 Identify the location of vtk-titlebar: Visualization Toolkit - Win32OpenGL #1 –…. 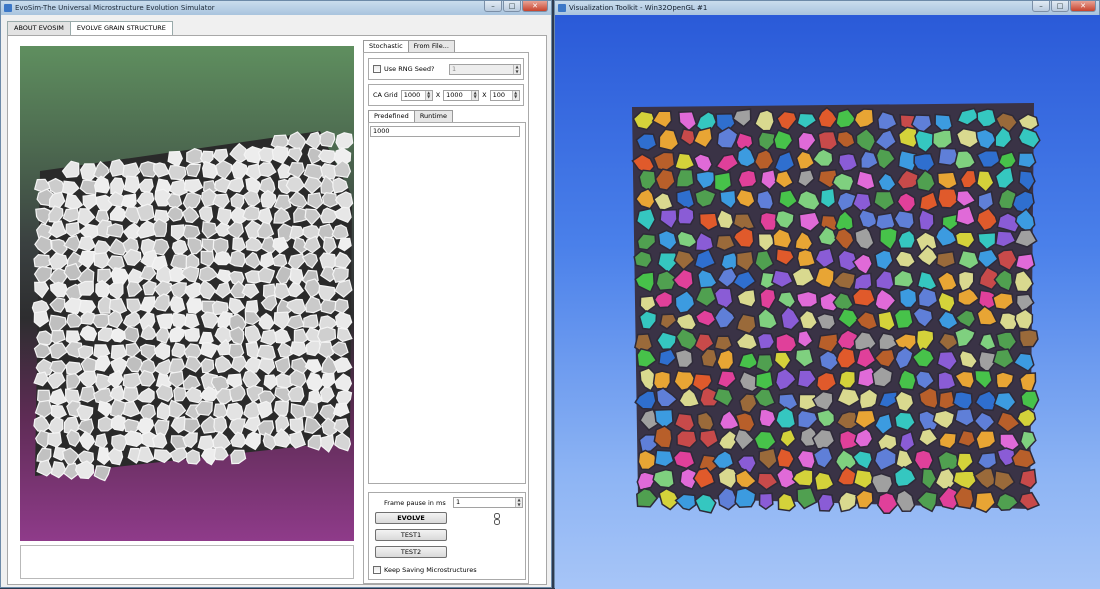
(827, 8).